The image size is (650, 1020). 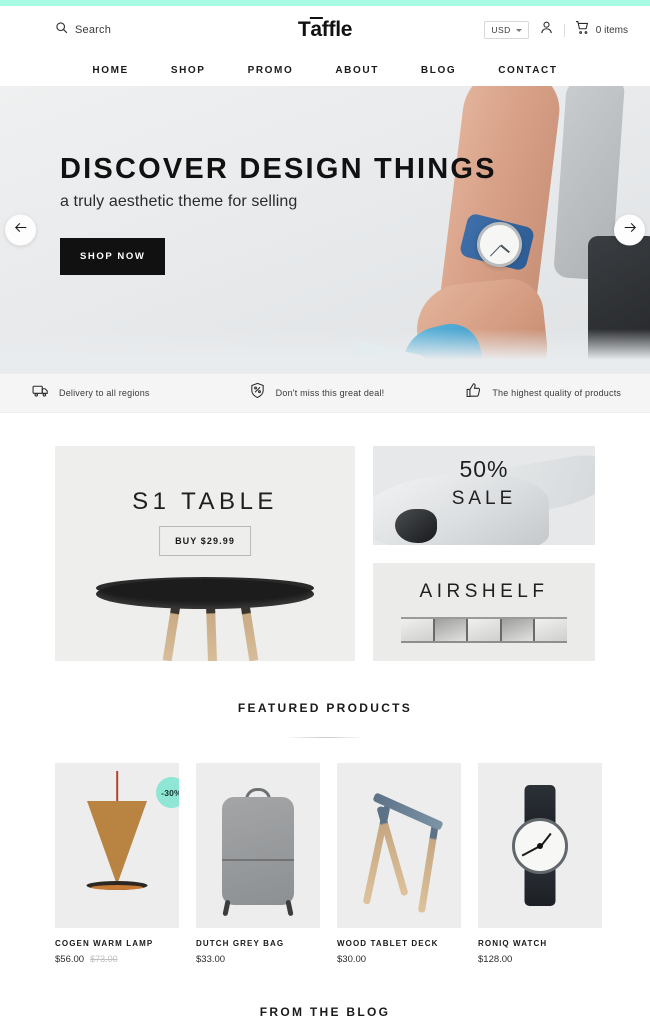 What do you see at coordinates (337, 29) in the screenshot?
I see `logo-text-after: ffle` at bounding box center [337, 29].